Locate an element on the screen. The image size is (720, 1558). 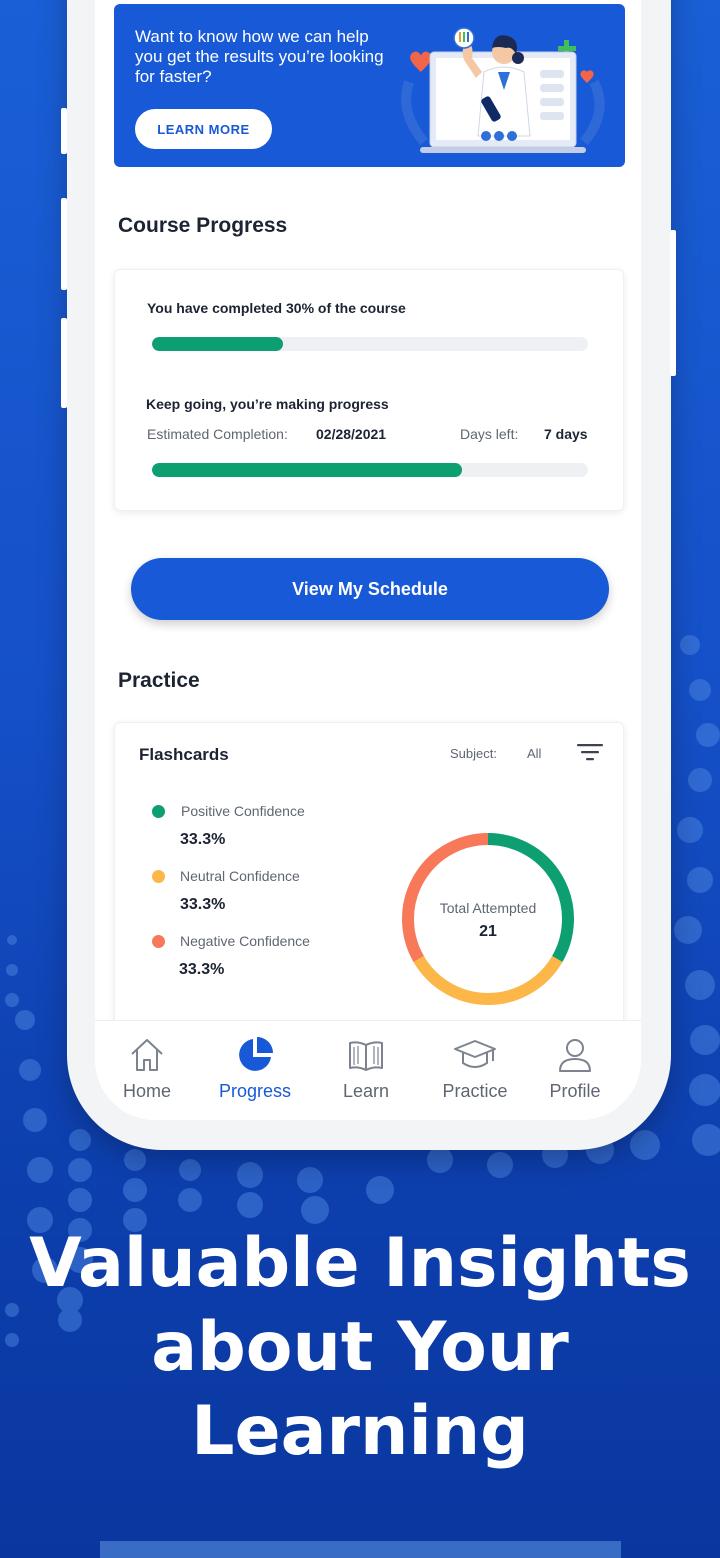
donut-segment-positive is located at coordinates (530, 897).